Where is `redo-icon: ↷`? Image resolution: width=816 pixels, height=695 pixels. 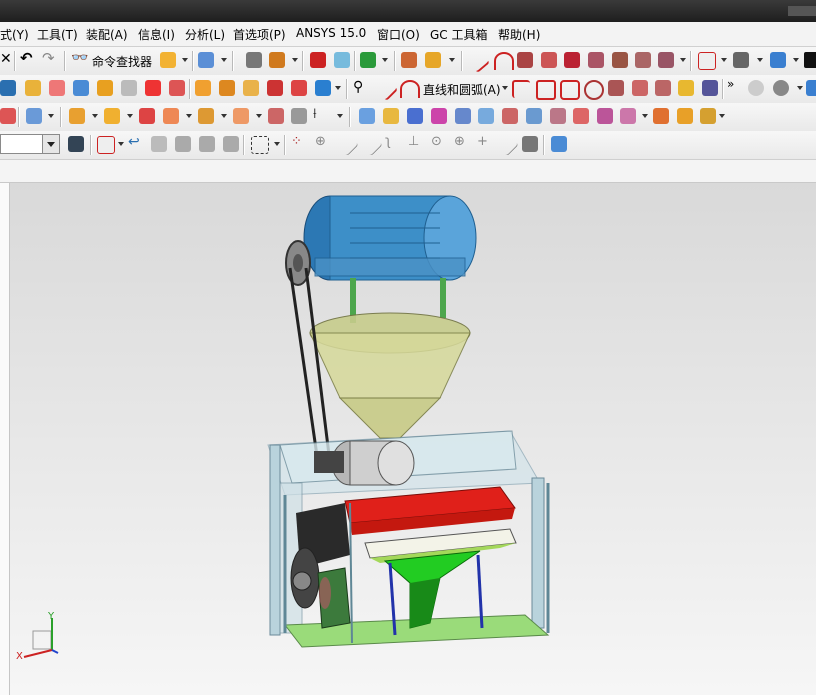 redo-icon: ↷ is located at coordinates (50, 58).